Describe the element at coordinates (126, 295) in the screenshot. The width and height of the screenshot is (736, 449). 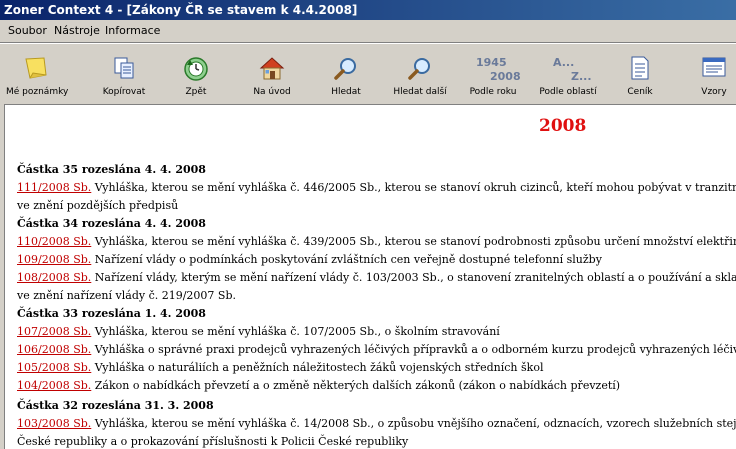
I see `list-item-continuation: ve znění nařízení vlády č. 219/2007 Sb.` at that location.